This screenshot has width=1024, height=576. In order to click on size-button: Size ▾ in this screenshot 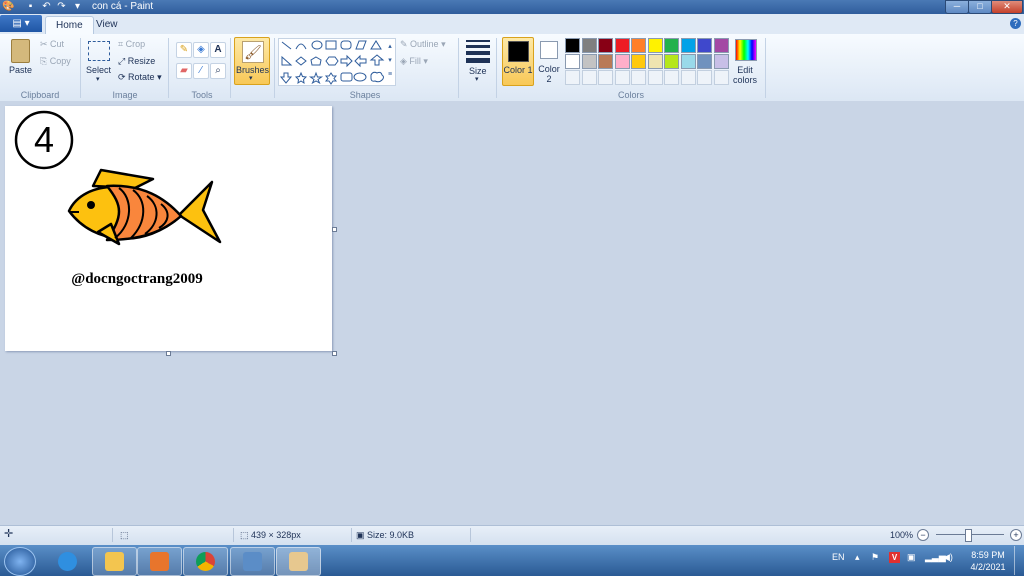, I will do `click(478, 61)`.